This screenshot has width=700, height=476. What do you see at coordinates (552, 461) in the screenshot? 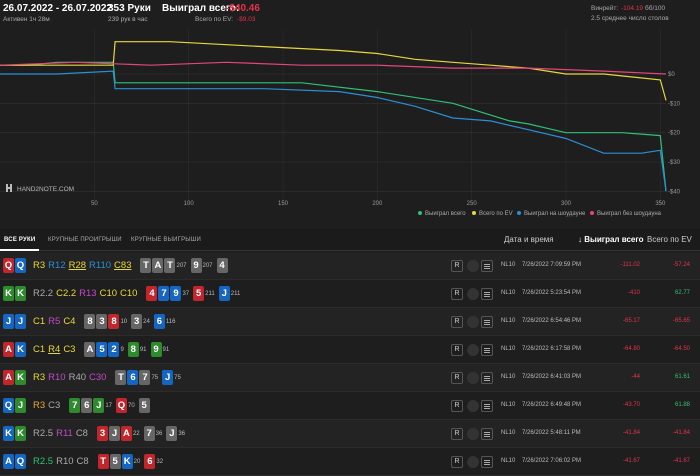
I see `hand-date: 7/26/2022 7:06:02 PM` at bounding box center [552, 461].